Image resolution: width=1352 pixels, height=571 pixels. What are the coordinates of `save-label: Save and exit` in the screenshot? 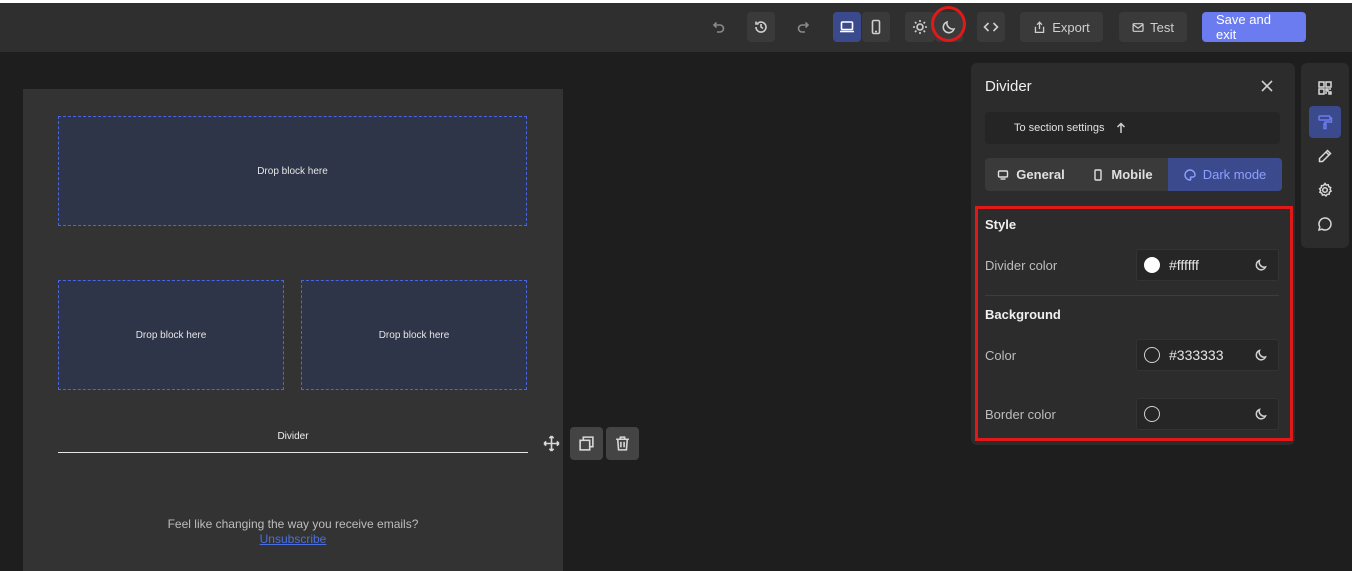 It's located at (1243, 27).